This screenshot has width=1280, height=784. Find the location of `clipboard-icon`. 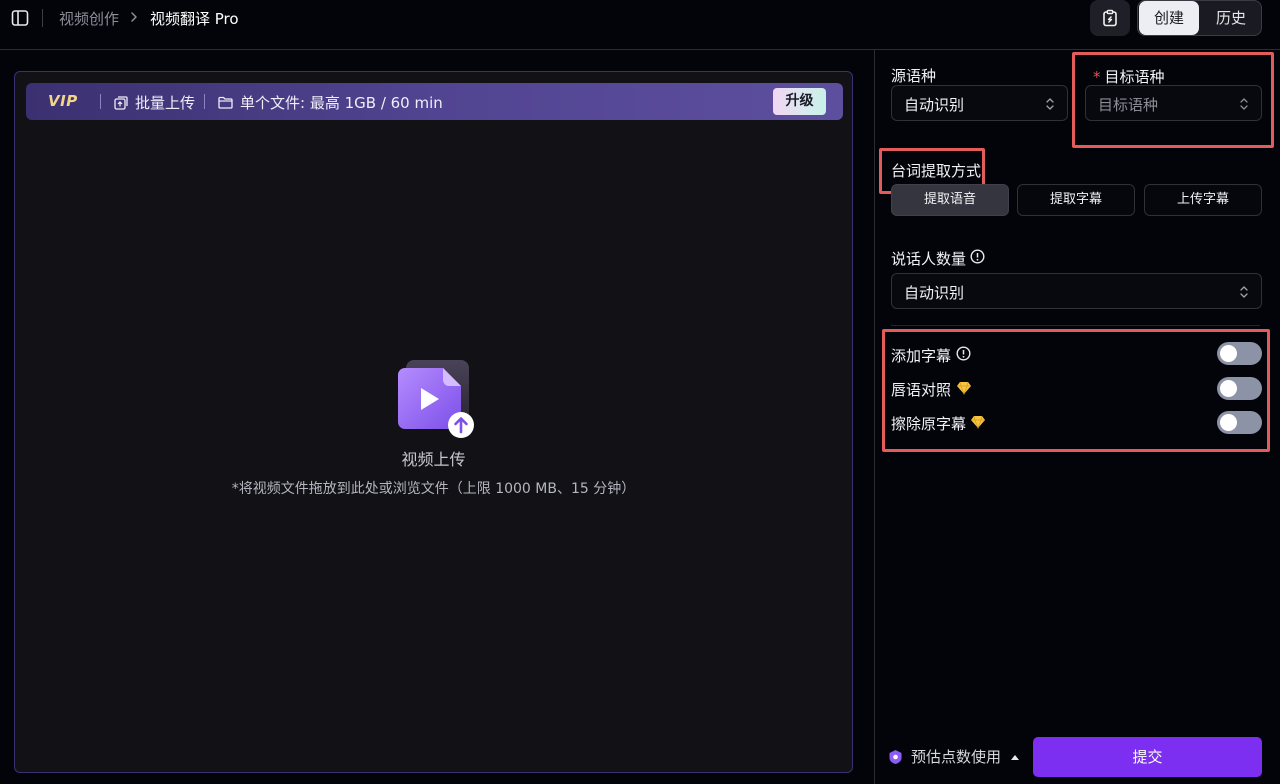

clipboard-icon is located at coordinates (1110, 18).